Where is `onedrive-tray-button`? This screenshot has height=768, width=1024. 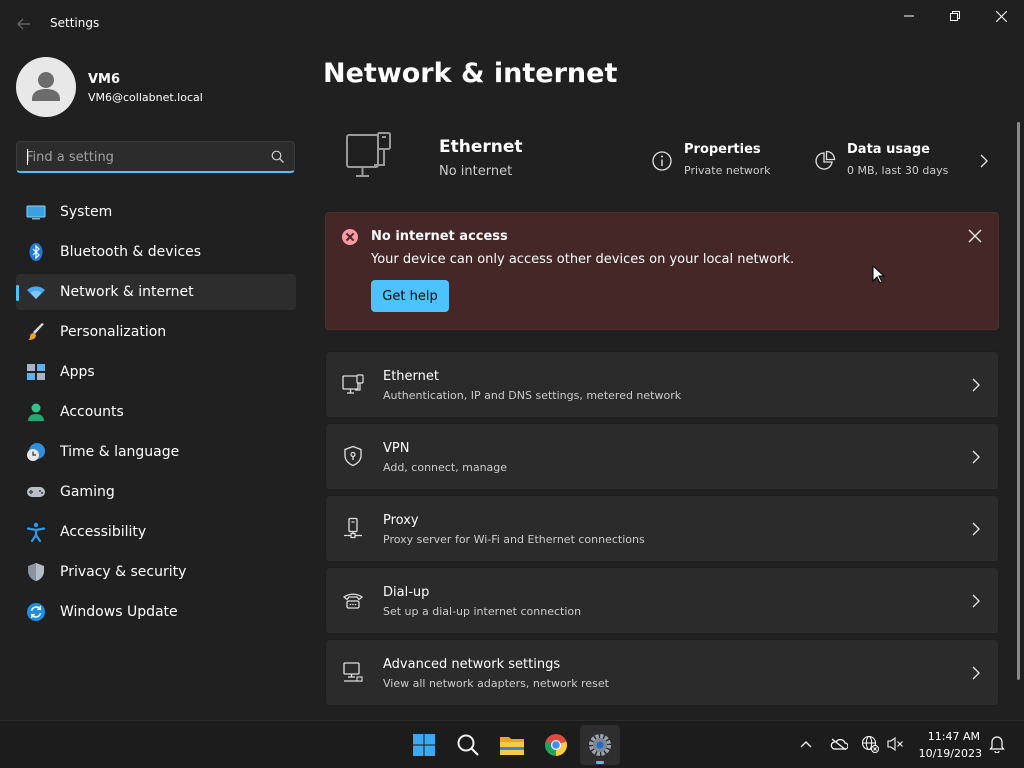 onedrive-tray-button is located at coordinates (839, 744).